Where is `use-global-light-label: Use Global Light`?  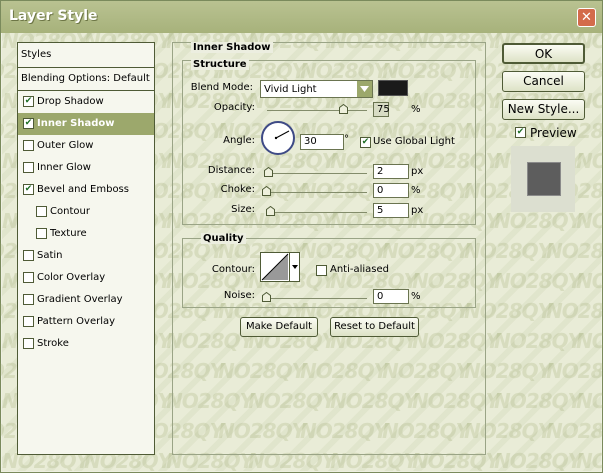
use-global-light-label: Use Global Light is located at coordinates (414, 141).